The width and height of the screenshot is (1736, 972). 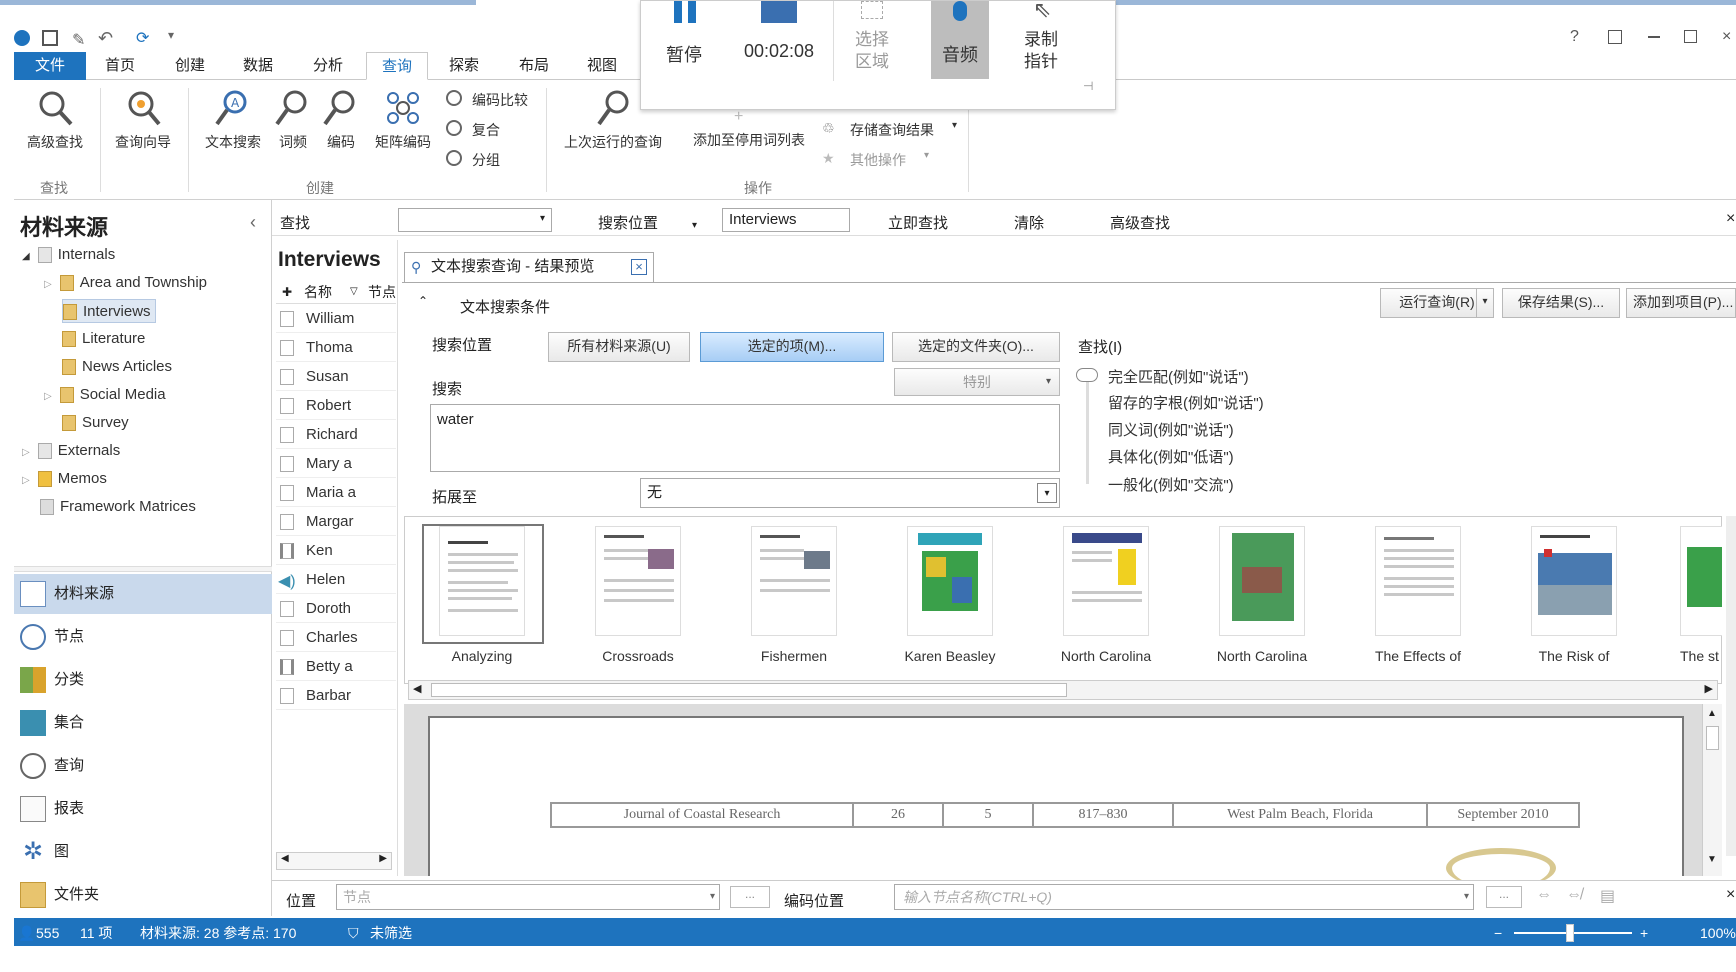 I want to click on tree-item-interviews: Interviews, so click(x=109, y=311).